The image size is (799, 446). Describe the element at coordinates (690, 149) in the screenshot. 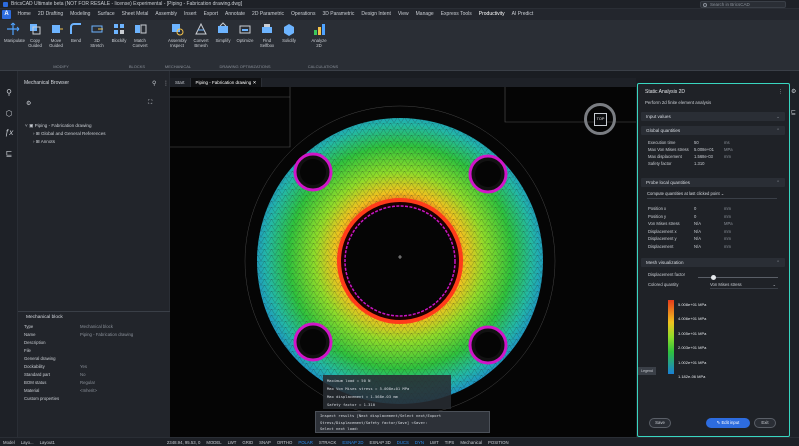

I see `global-row-max-stress: Max Von Mises stress 5.008e+01 MPa` at that location.